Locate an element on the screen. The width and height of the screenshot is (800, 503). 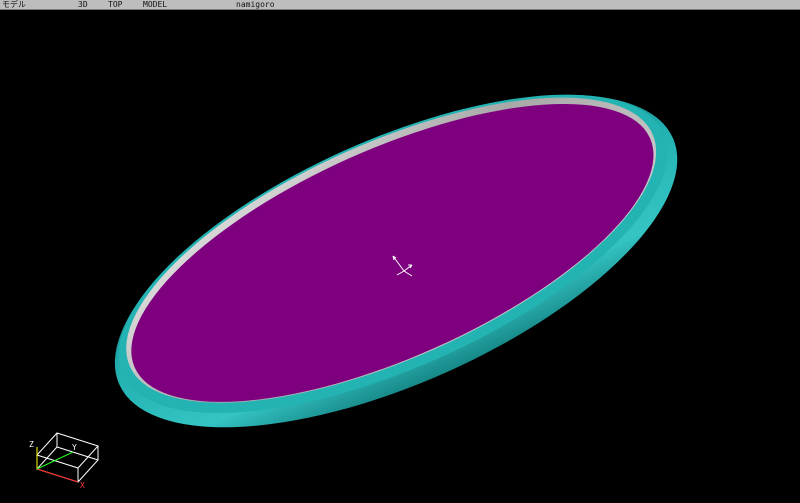
mode-label: モデル is located at coordinates (14, 4).